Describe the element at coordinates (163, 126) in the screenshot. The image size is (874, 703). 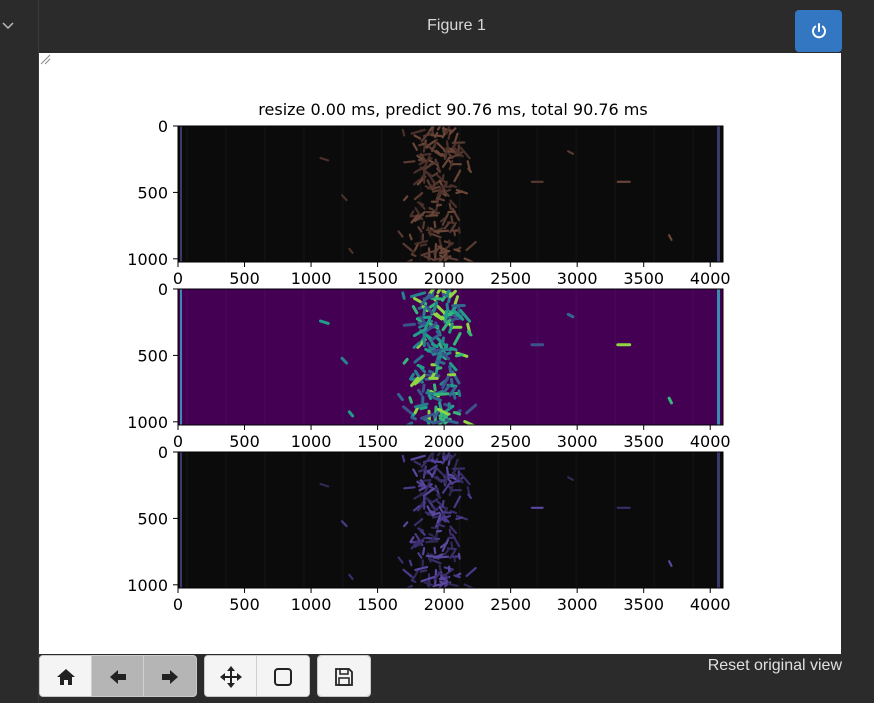
I see `y-tick-label: 0` at that location.